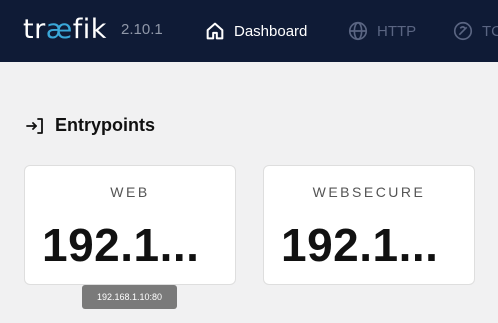 The width and height of the screenshot is (498, 323). Describe the element at coordinates (463, 31) in the screenshot. I see `tcp-icon` at that location.